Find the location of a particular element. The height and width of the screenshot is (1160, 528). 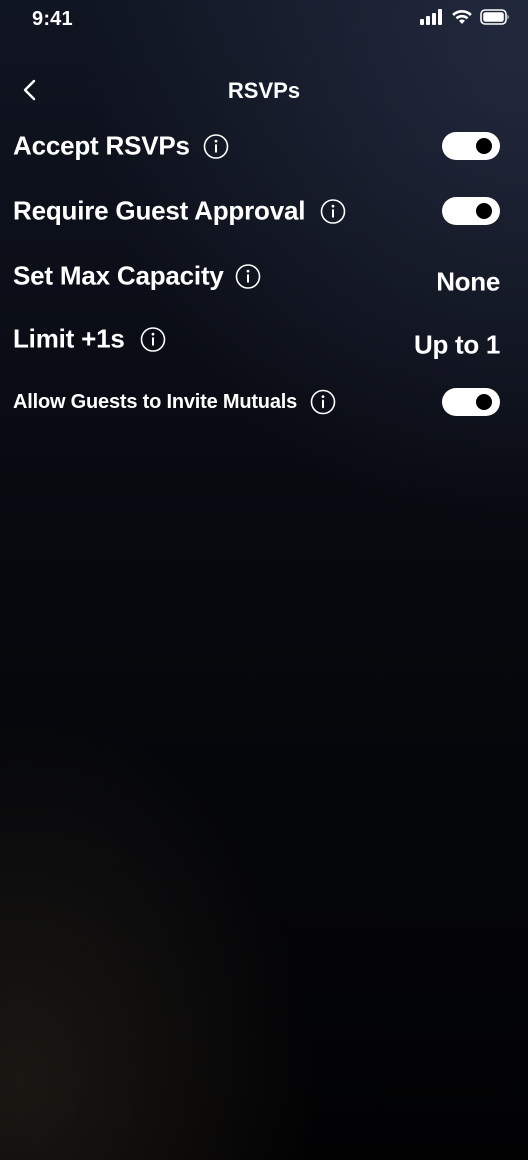

require-guest-approval-toggle is located at coordinates (471, 211).